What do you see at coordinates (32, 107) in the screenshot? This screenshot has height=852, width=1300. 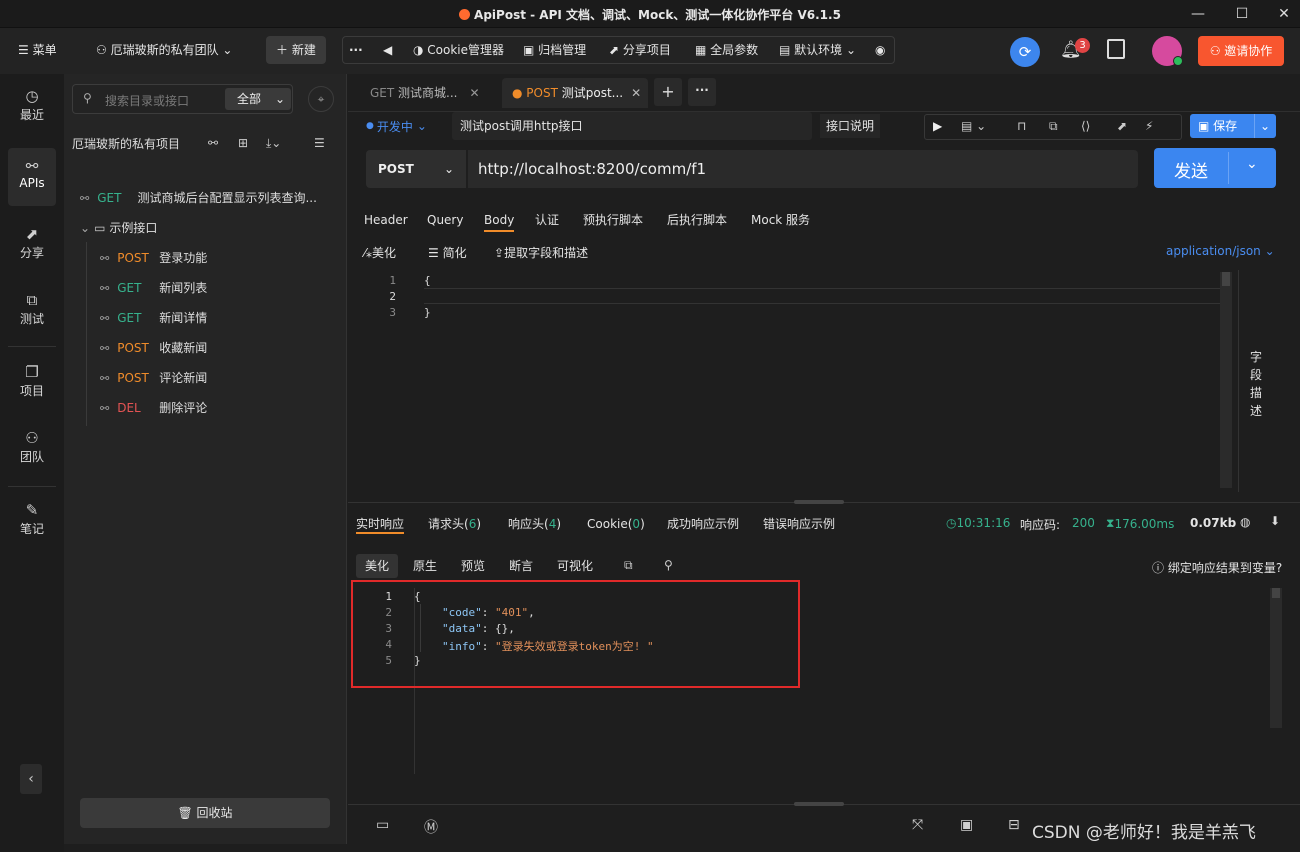 I see `nav-recent: ◷ 最近` at bounding box center [32, 107].